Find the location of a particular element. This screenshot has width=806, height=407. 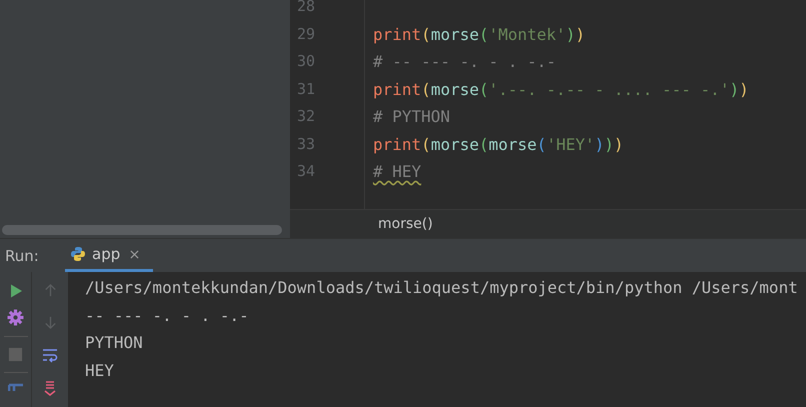

code-line: print(morse('Montek')) is located at coordinates (479, 34).